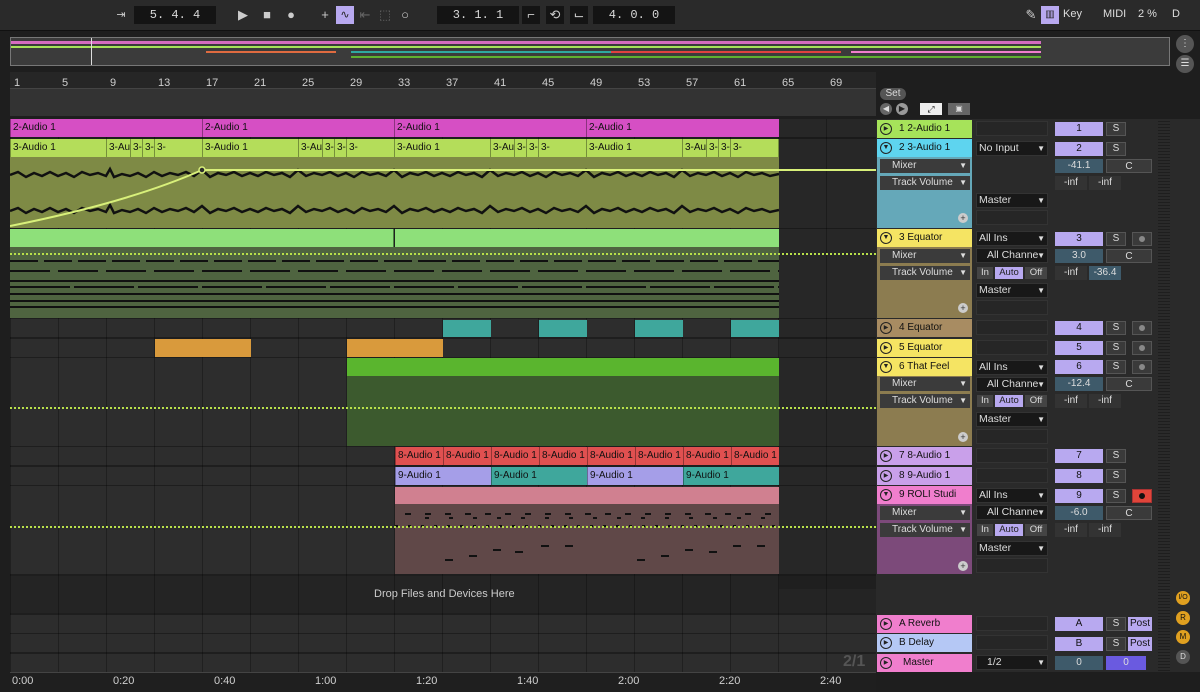  What do you see at coordinates (1079, 348) in the screenshot?
I see `track-activator: 5` at bounding box center [1079, 348].